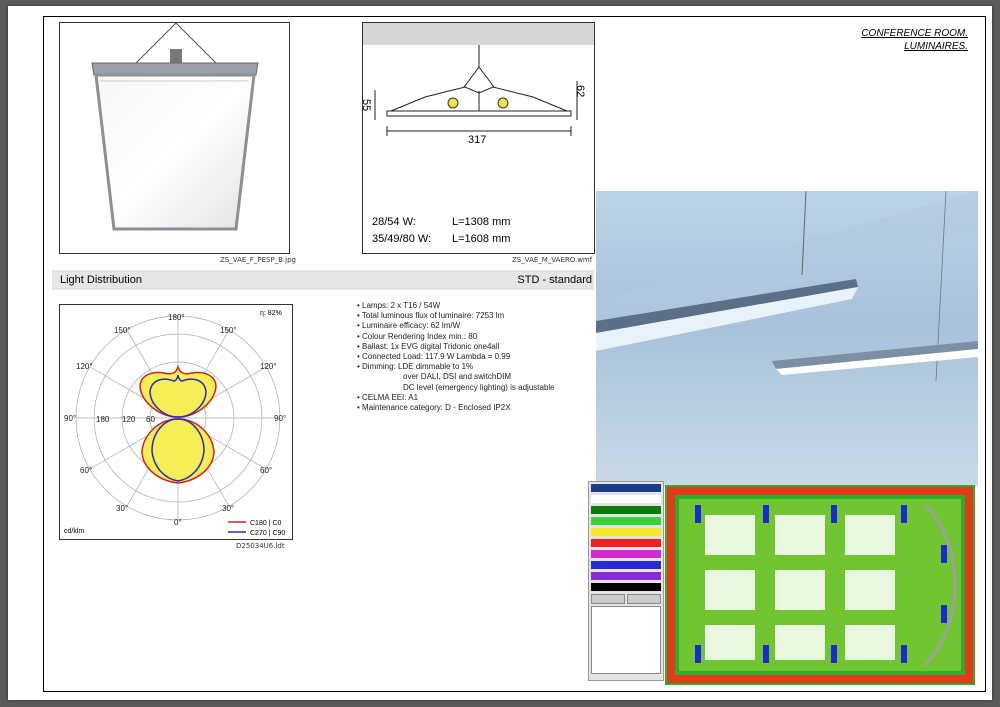  What do you see at coordinates (86, 470) in the screenshot?
I see `angle-60-left: 60°` at bounding box center [86, 470].